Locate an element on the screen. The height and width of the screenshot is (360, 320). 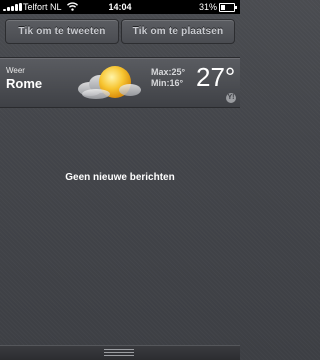
share-widget: Tik om te tweeten Tik om te plaatsen is located at coordinates (120, 31).